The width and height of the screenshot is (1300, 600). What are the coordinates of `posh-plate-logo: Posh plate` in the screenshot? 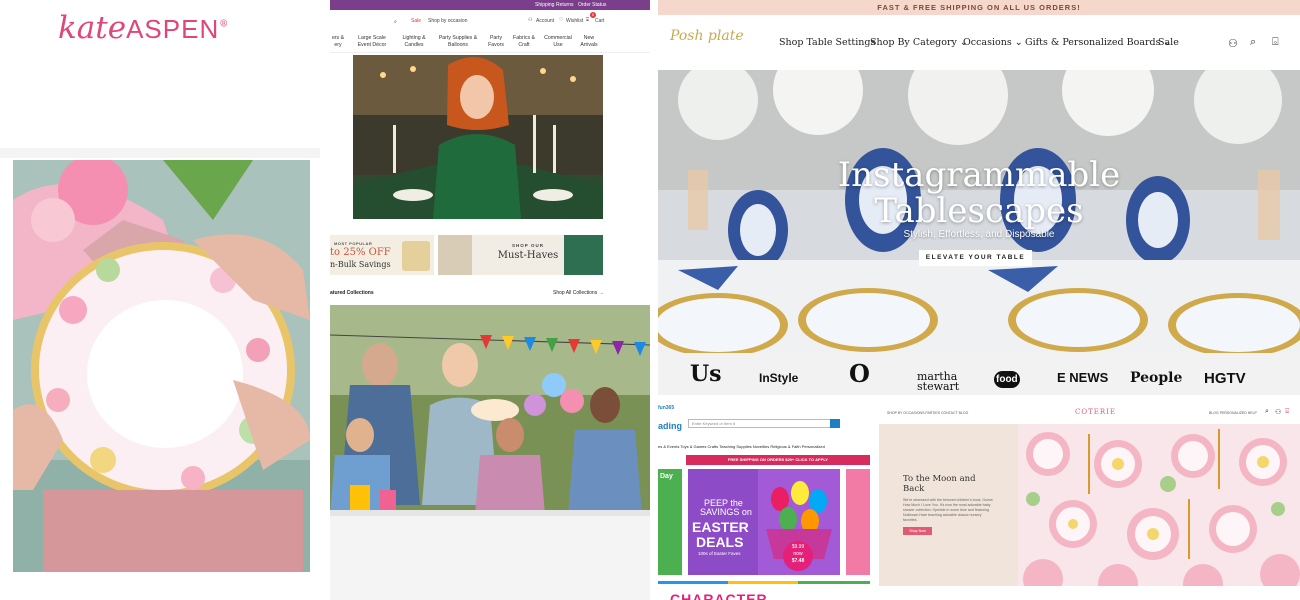 It's located at (707, 36).